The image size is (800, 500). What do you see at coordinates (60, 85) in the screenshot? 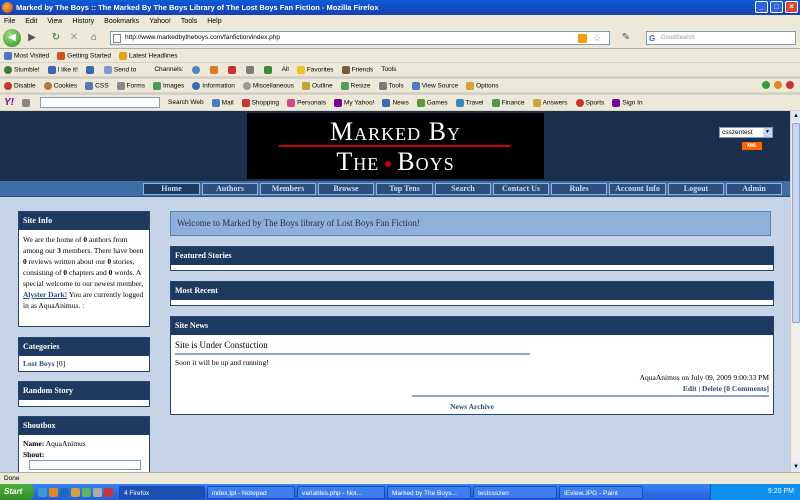
I see `cookies-menu: Cookies` at bounding box center [60, 85].